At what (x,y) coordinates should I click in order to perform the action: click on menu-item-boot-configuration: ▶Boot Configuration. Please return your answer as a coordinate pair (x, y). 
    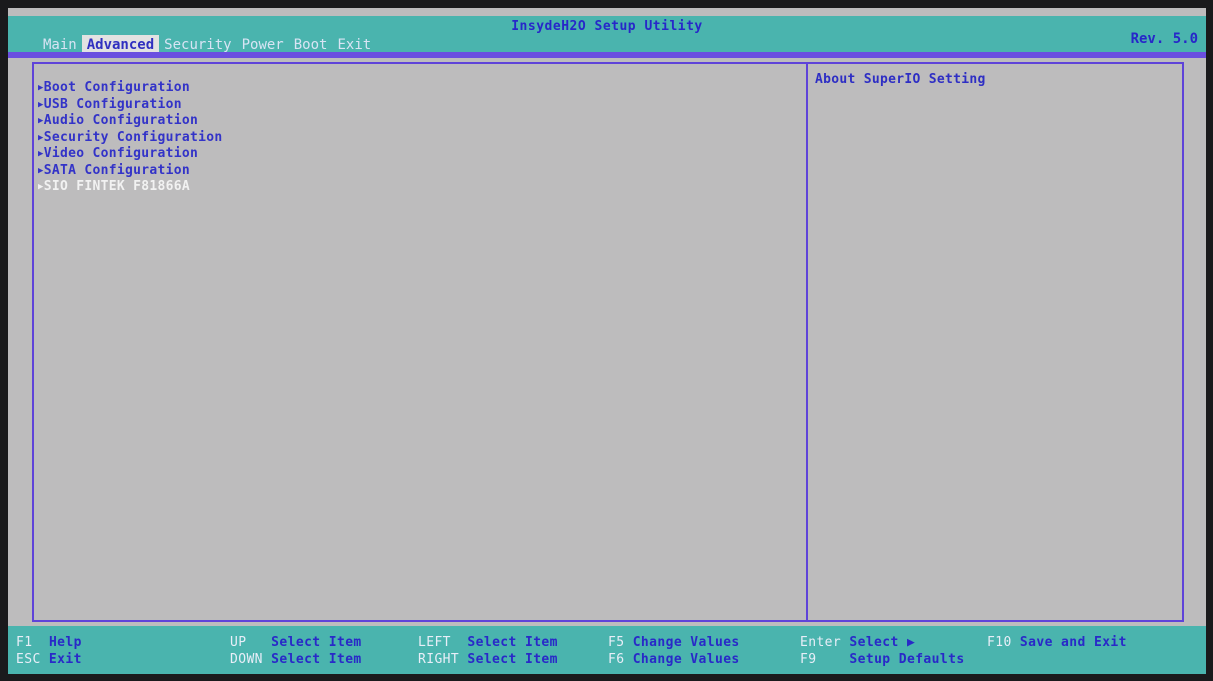
    Looking at the image, I should click on (130, 88).